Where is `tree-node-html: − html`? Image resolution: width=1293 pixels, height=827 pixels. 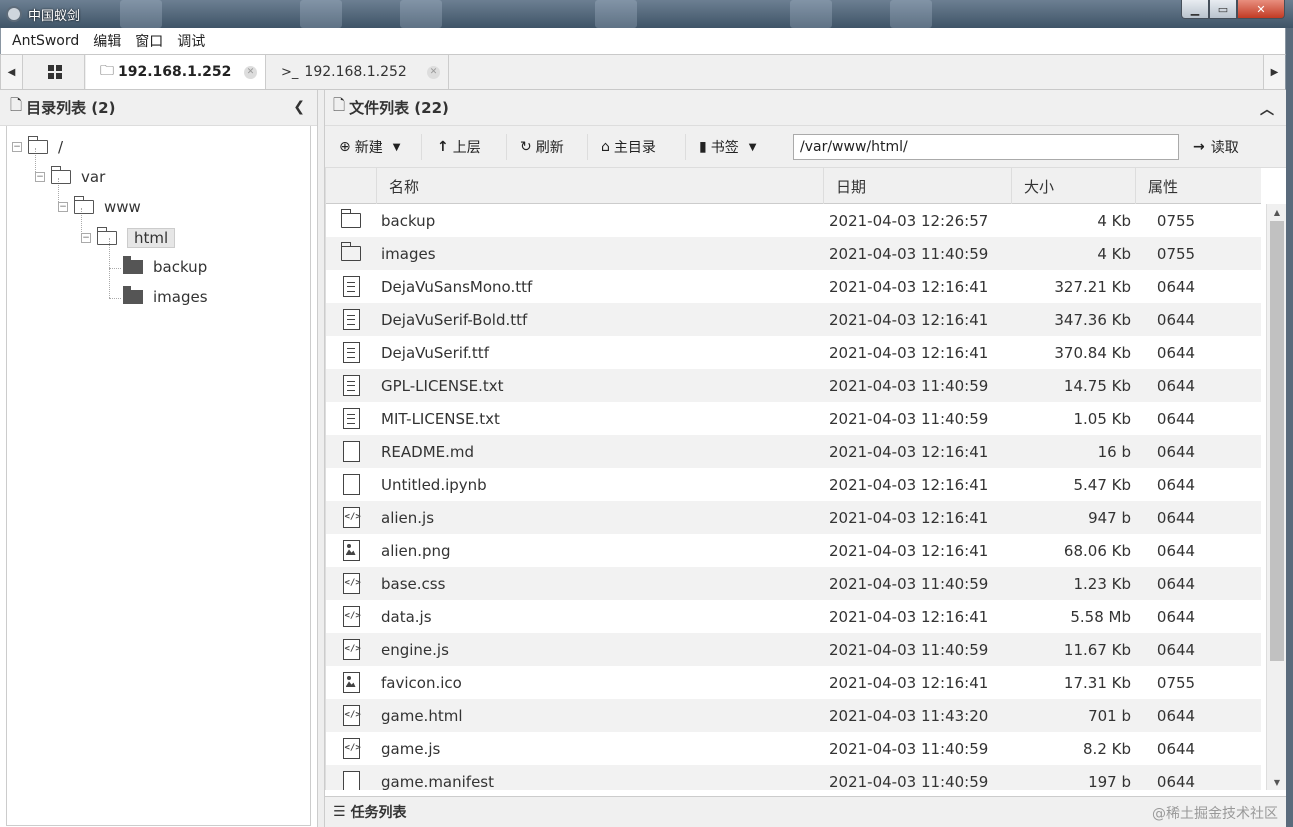 tree-node-html: − html is located at coordinates (128, 237).